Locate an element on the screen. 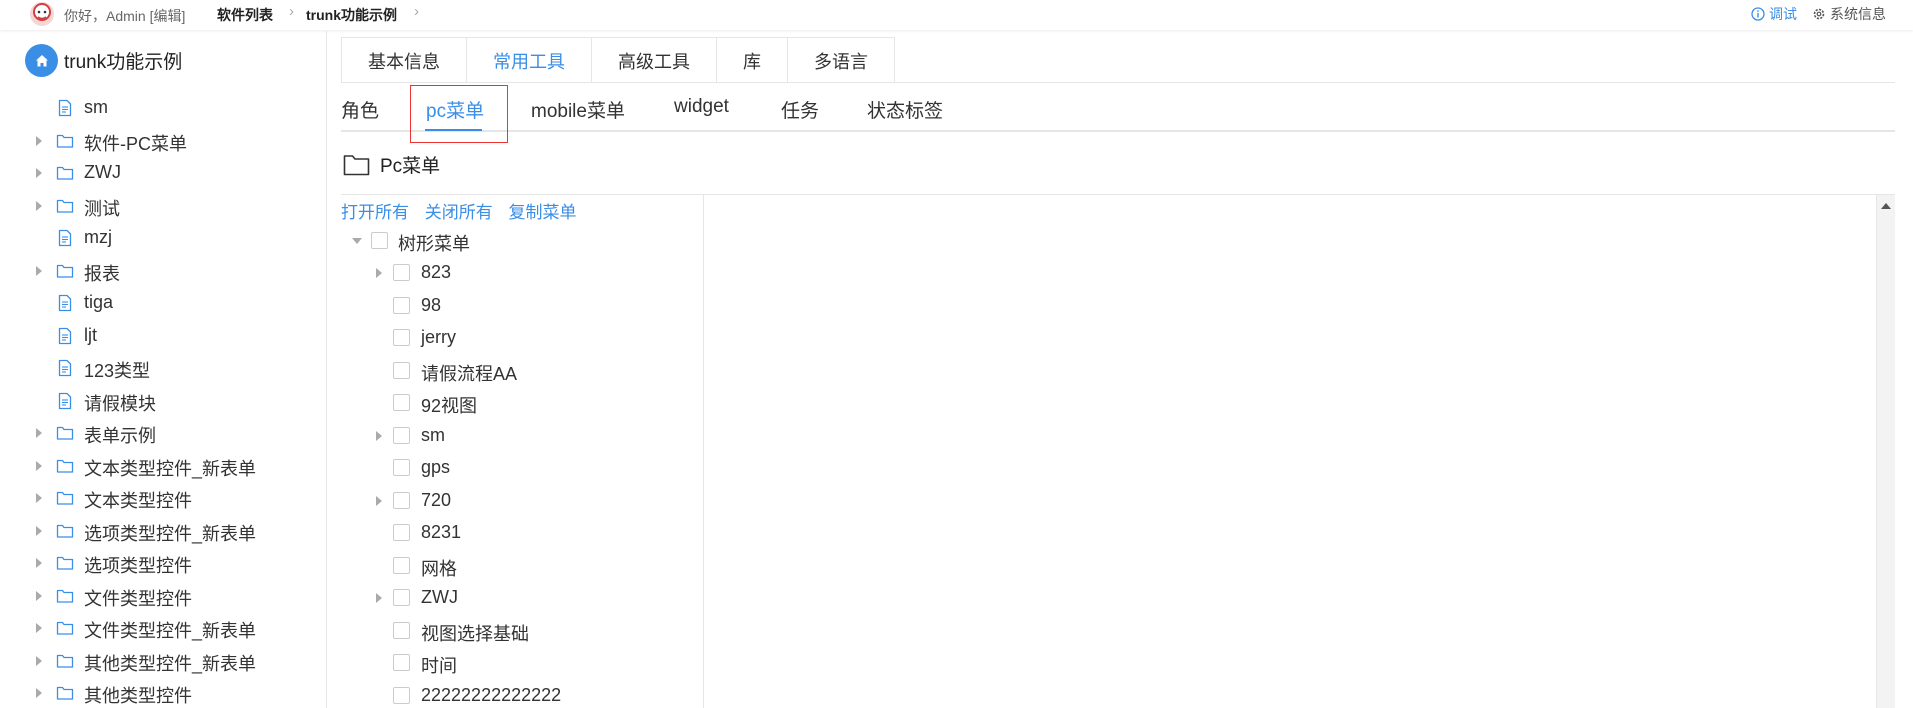 The width and height of the screenshot is (1913, 708). menu-tree-node: ZWJ is located at coordinates (522, 598).